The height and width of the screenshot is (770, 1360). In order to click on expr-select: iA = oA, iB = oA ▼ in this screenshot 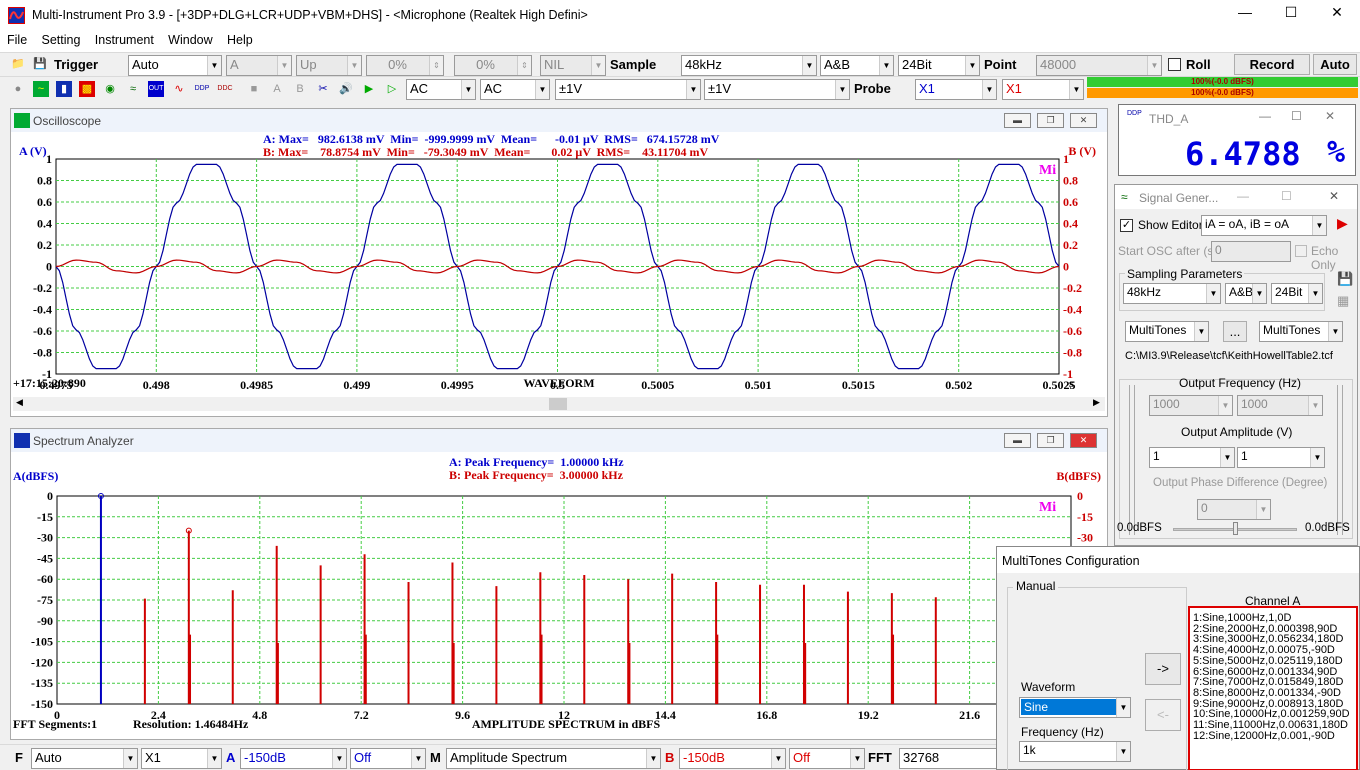, I will do `click(1264, 225)`.